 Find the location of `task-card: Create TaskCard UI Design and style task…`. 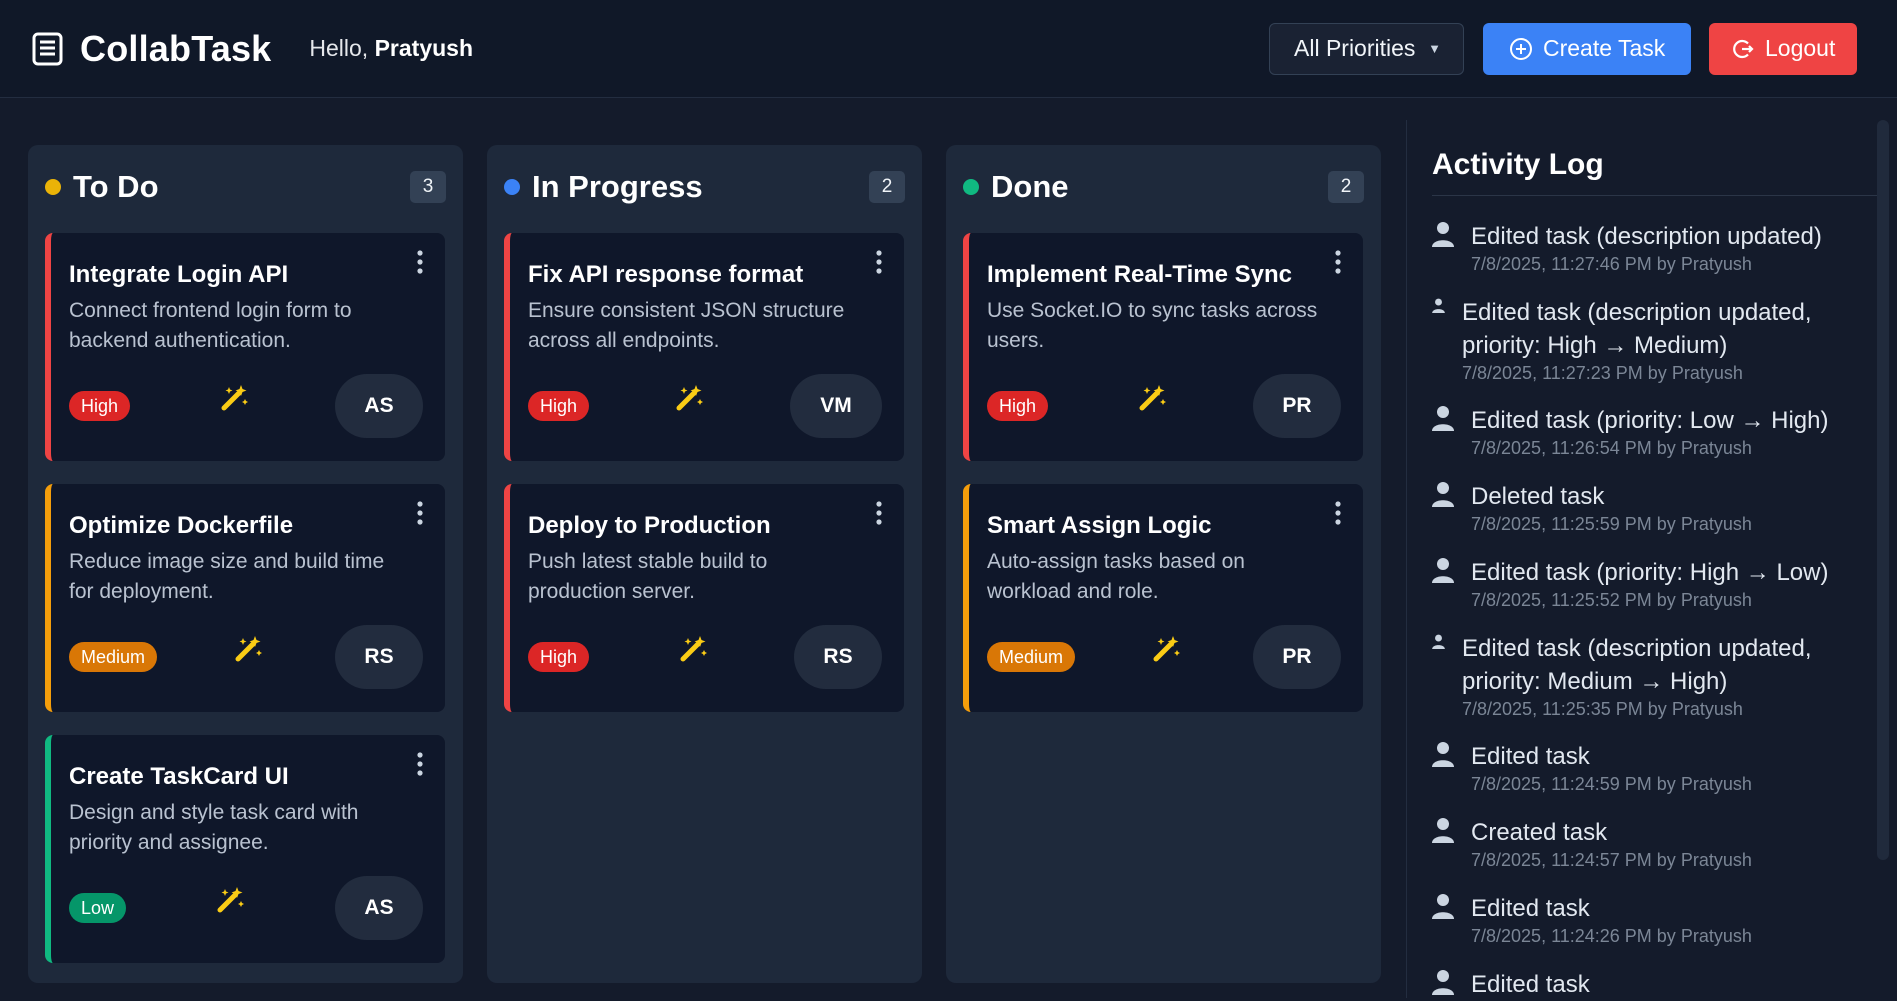

task-card: Create TaskCard UI Design and style task… is located at coordinates (245, 849).